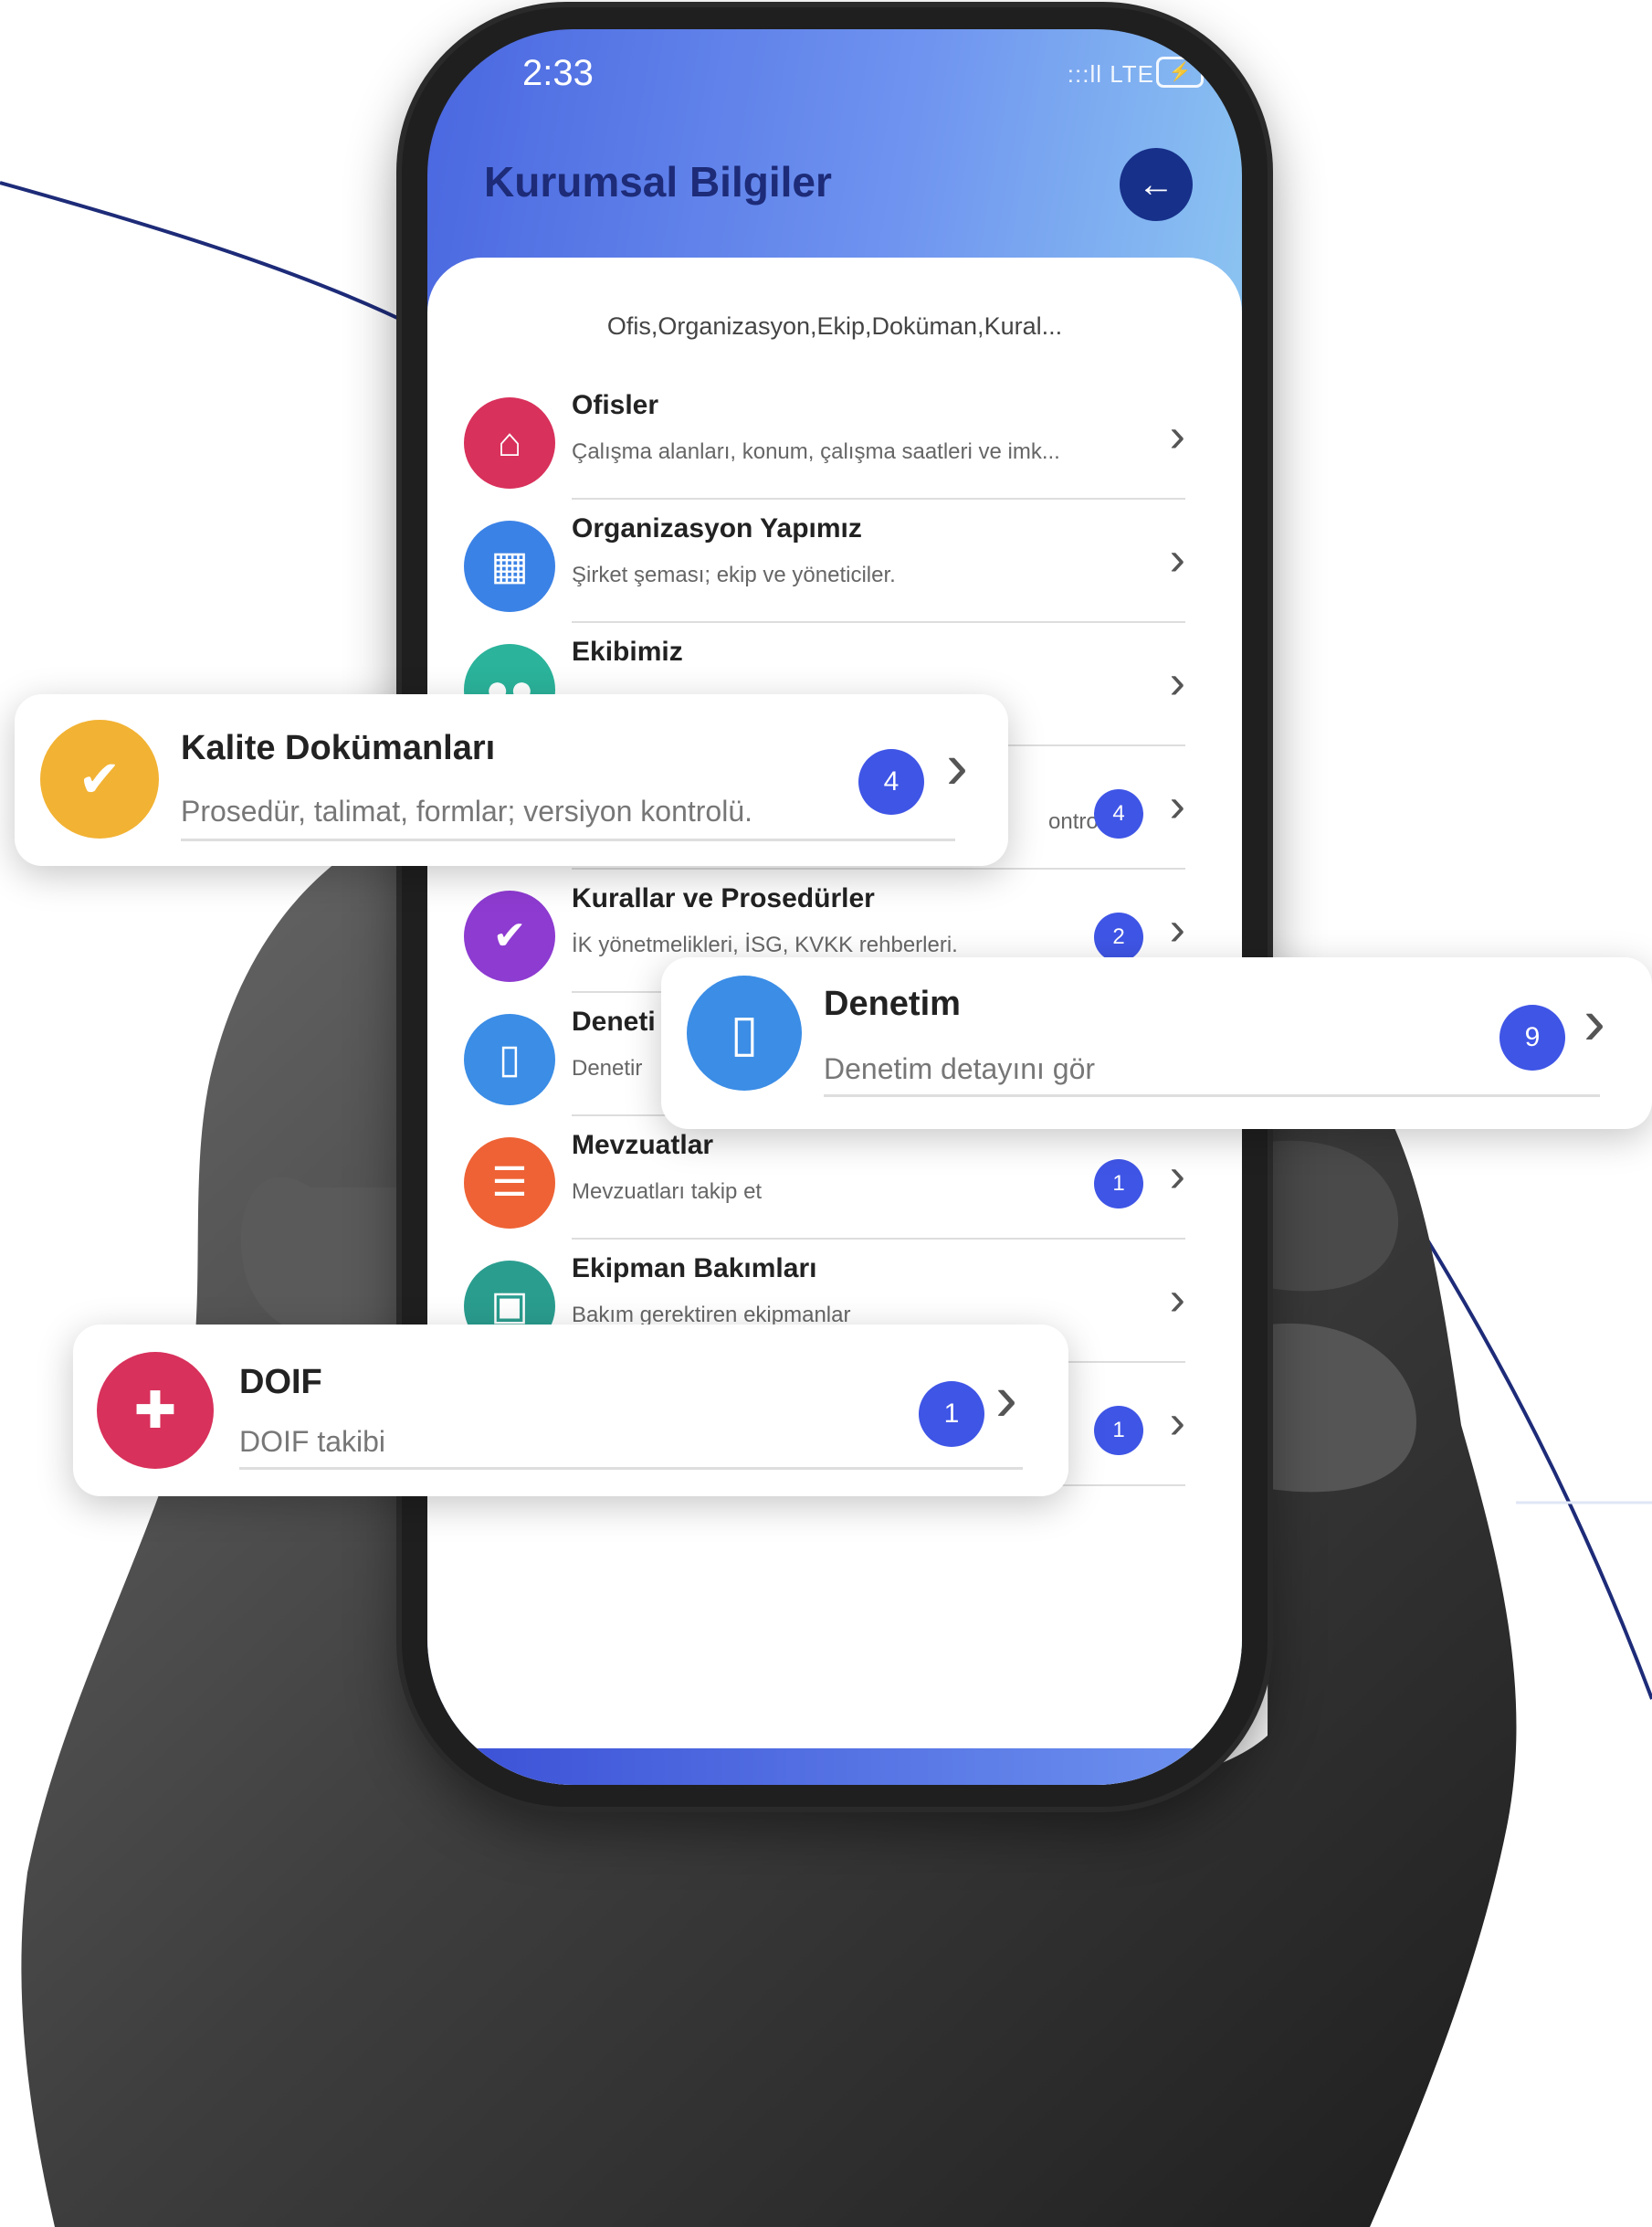  Describe the element at coordinates (570, 1410) in the screenshot. I see `card-doif: ✚ DOIF DOIF takibi 1 ›` at that location.